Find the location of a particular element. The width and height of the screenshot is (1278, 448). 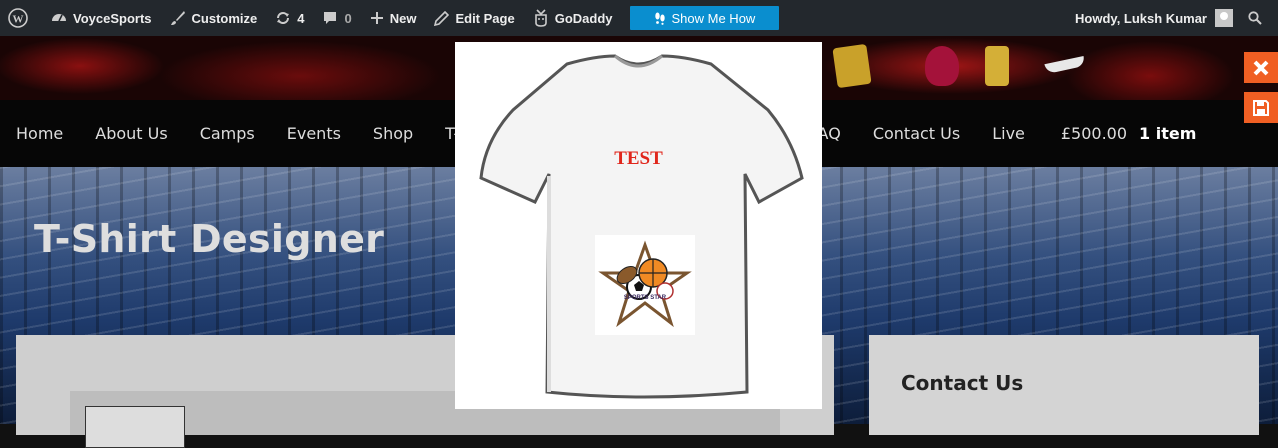

show-me-how-button: Show Me How is located at coordinates (704, 18).